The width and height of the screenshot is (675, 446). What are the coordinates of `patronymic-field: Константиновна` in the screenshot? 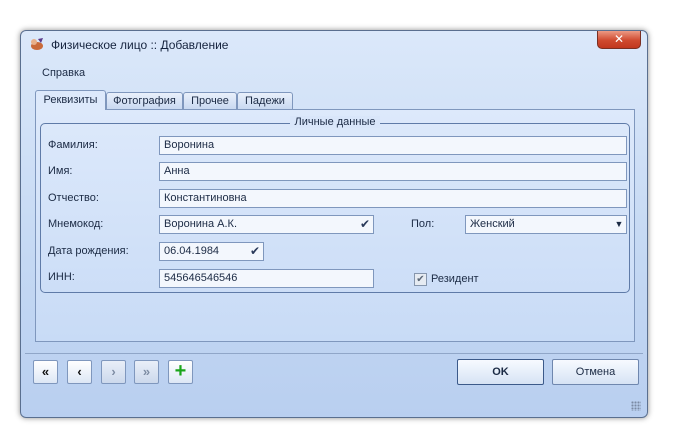 It's located at (393, 198).